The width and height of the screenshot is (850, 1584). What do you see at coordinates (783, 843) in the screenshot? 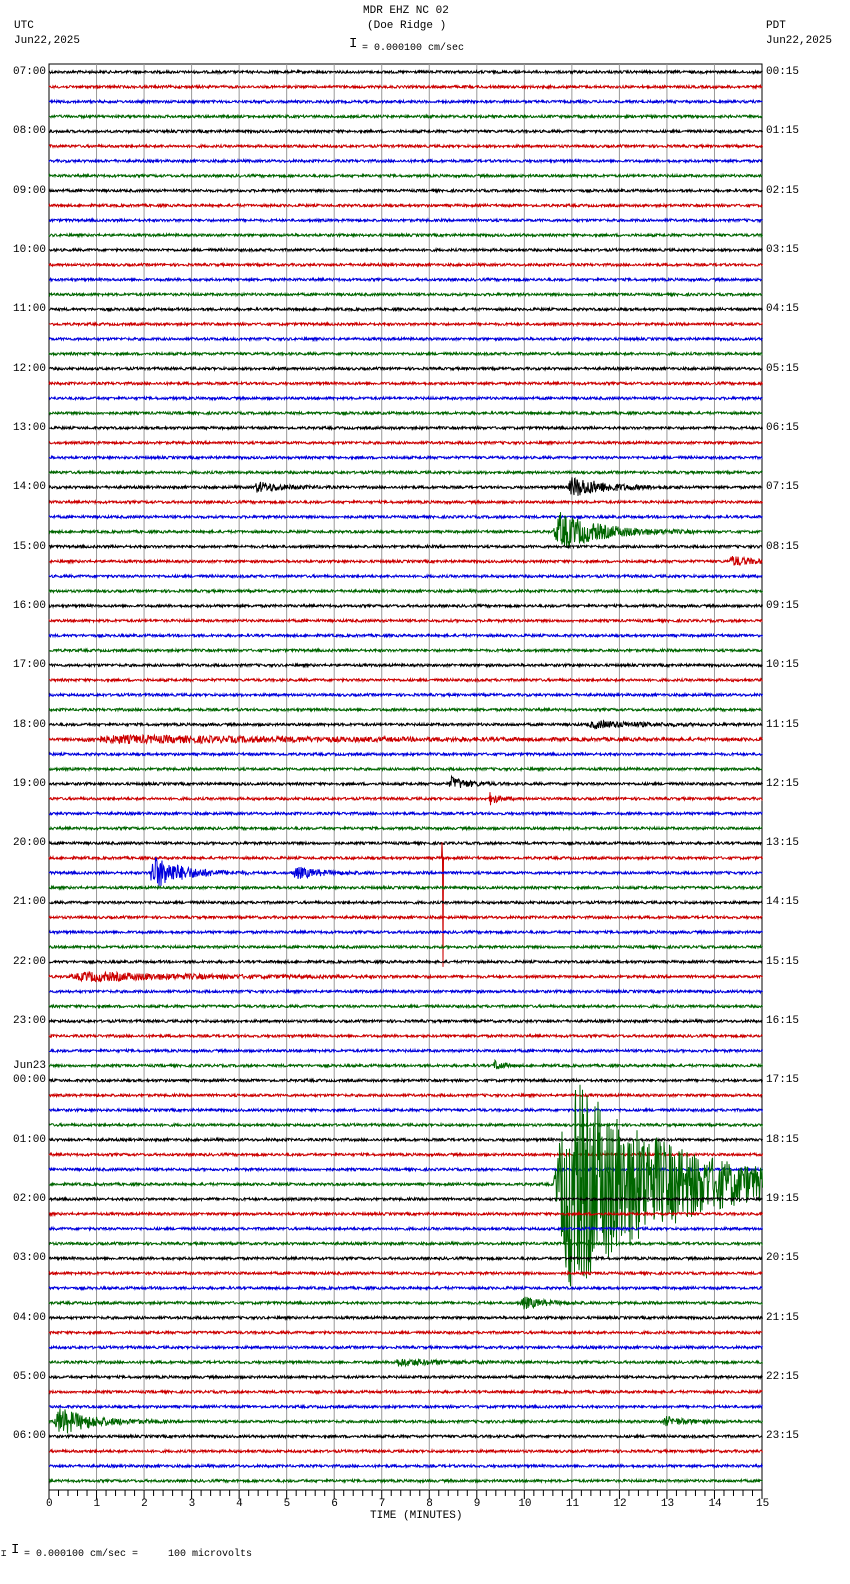
I see `pdt-hour-label: 13:15` at bounding box center [783, 843].